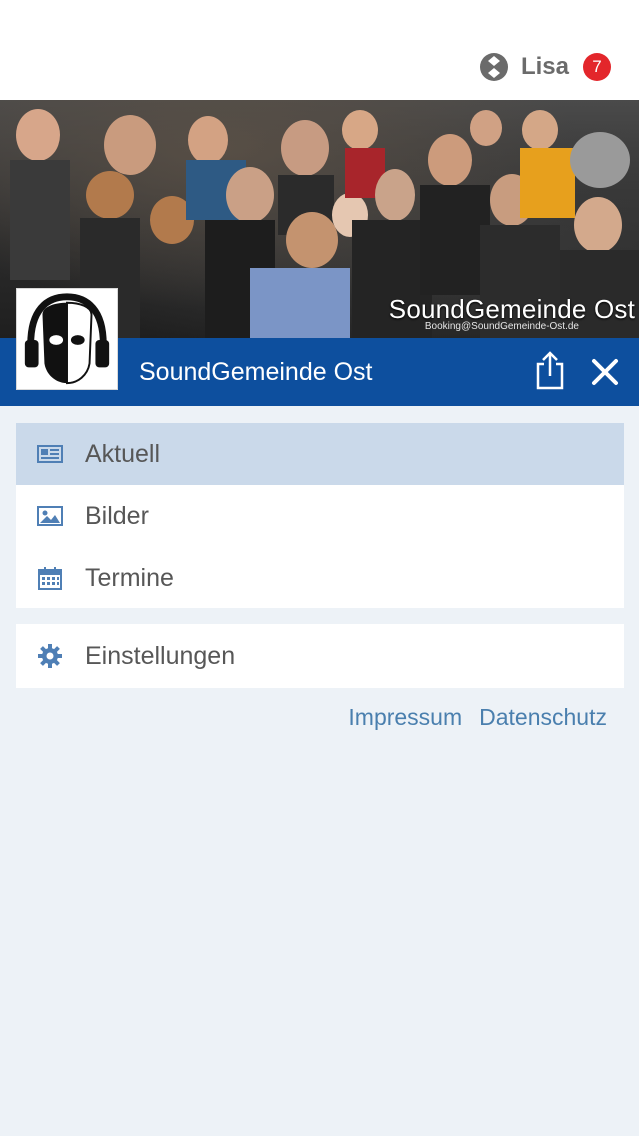  What do you see at coordinates (117, 515) in the screenshot?
I see `menu-item-label: Bilder` at bounding box center [117, 515].